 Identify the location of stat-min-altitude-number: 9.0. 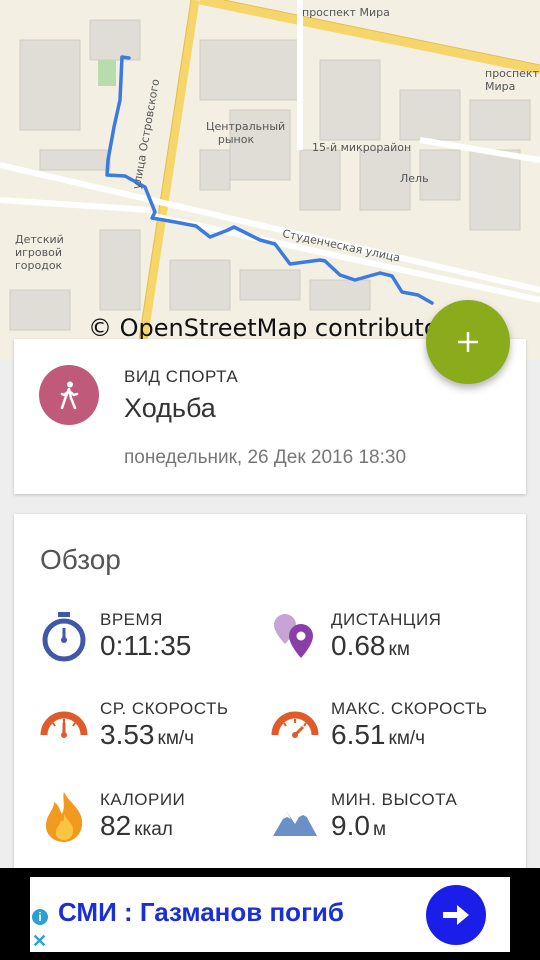
(350, 825).